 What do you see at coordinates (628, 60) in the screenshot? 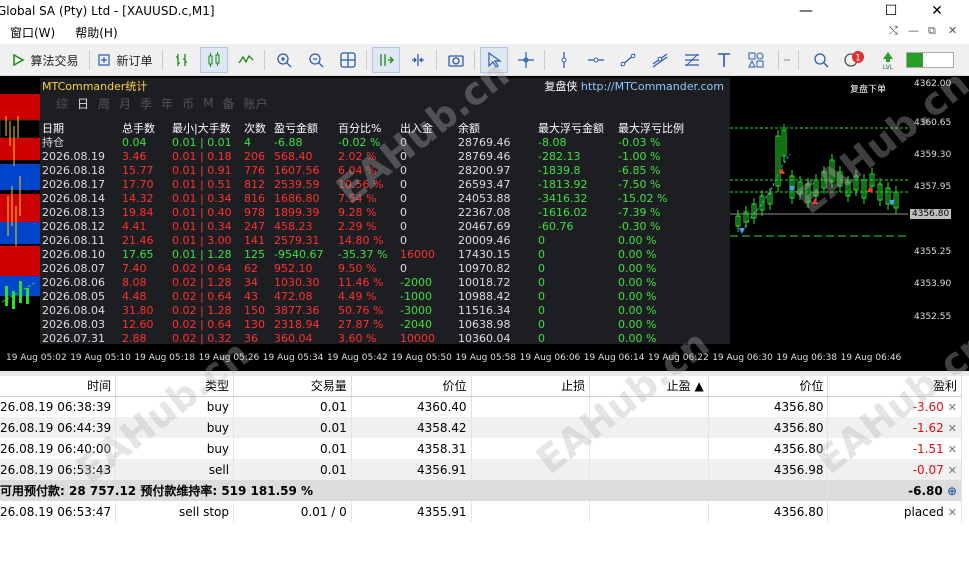
I see `trendline-icon` at bounding box center [628, 60].